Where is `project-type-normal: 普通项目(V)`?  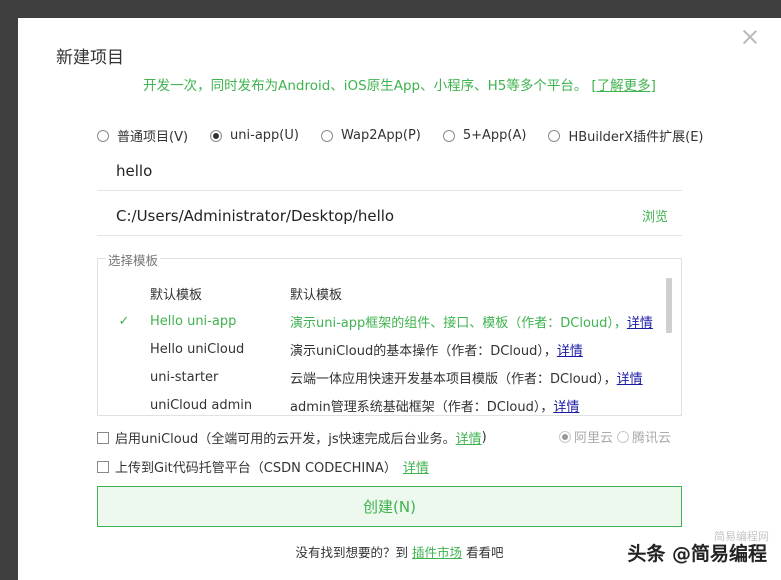
project-type-normal: 普通项目(V) is located at coordinates (142, 135).